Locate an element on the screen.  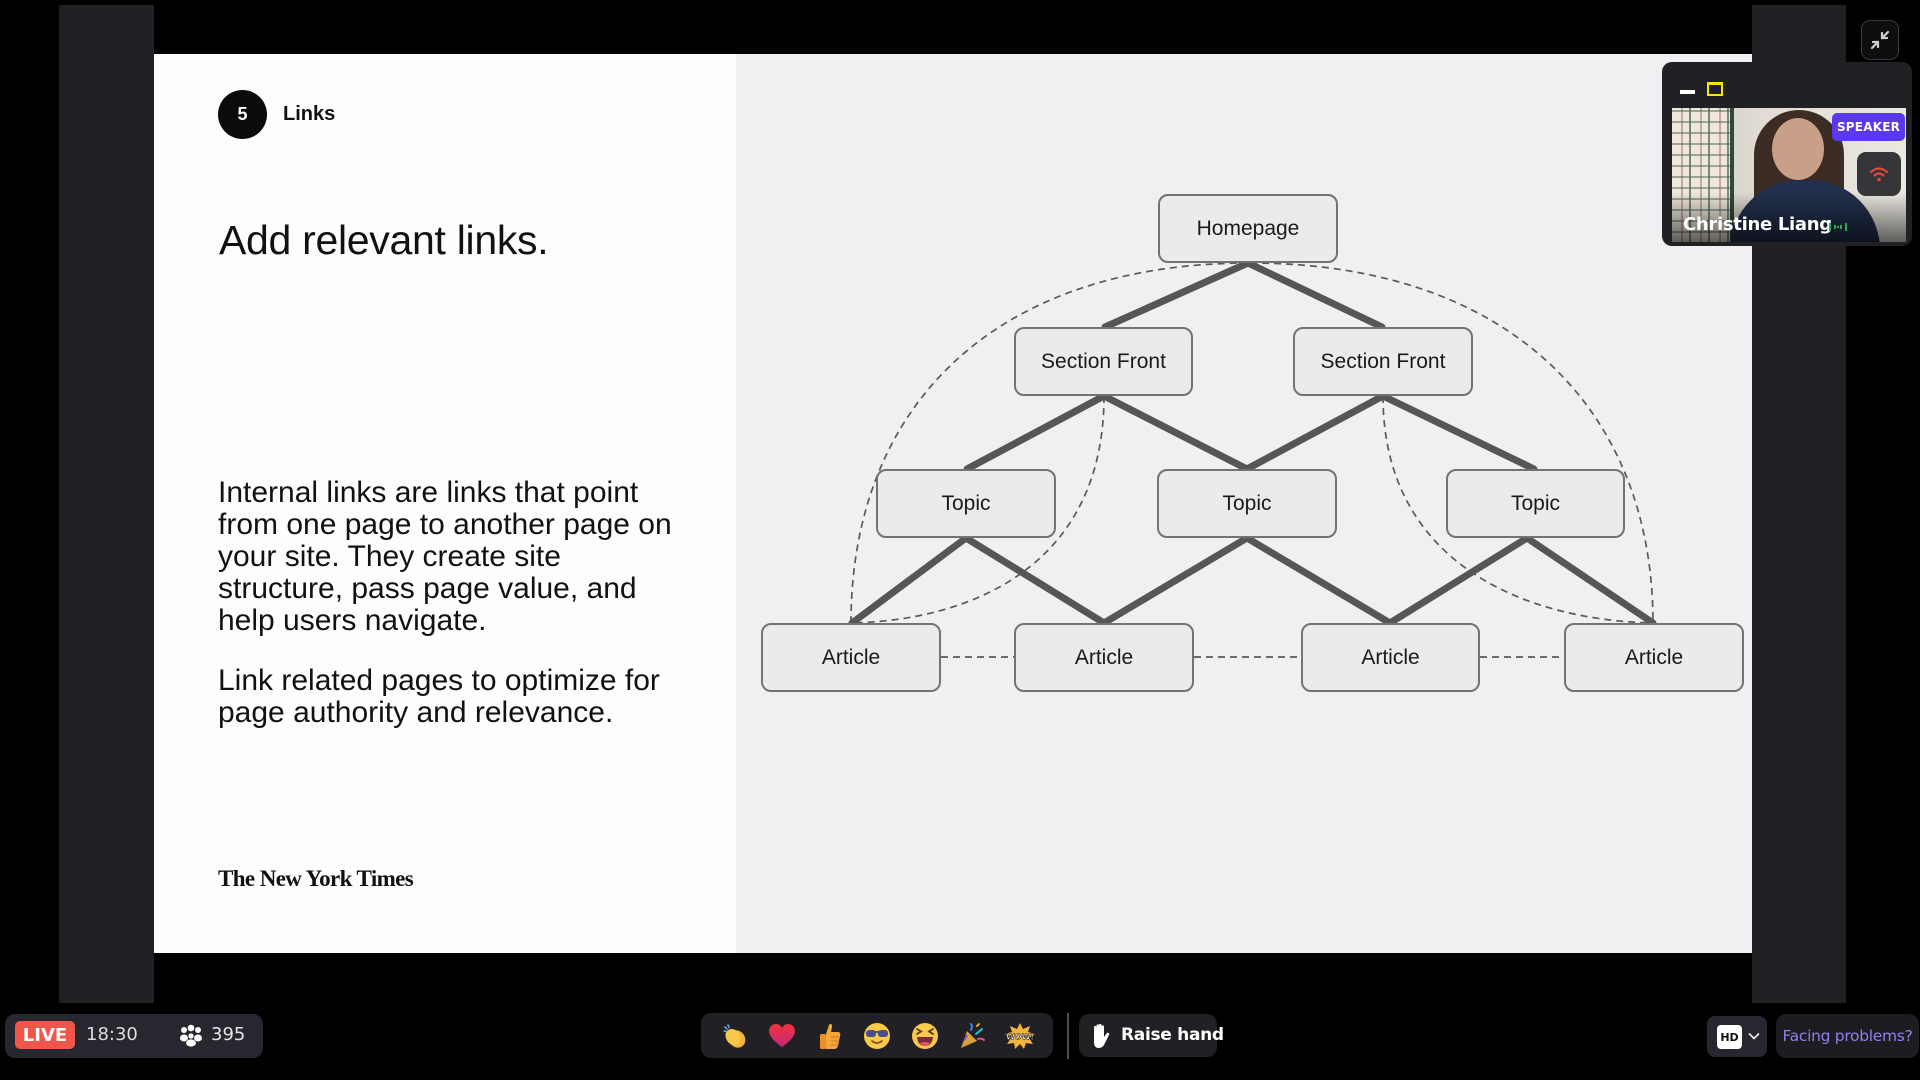
viewer-count: 395 is located at coordinates (228, 1034).